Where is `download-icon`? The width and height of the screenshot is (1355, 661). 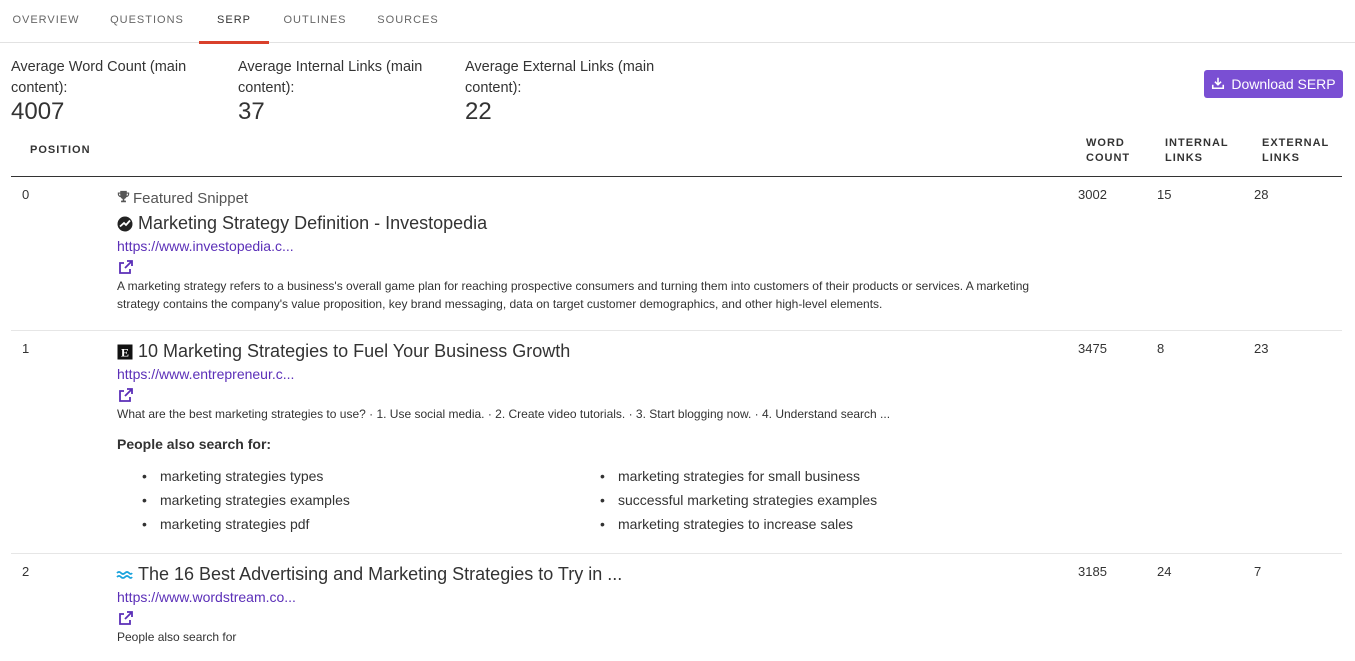 download-icon is located at coordinates (1218, 84).